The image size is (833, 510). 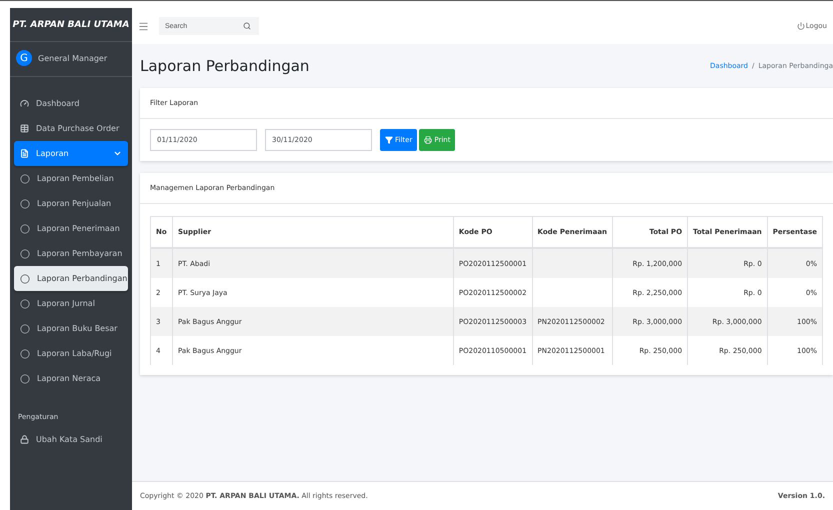 What do you see at coordinates (389, 140) in the screenshot?
I see `filter-icon` at bounding box center [389, 140].